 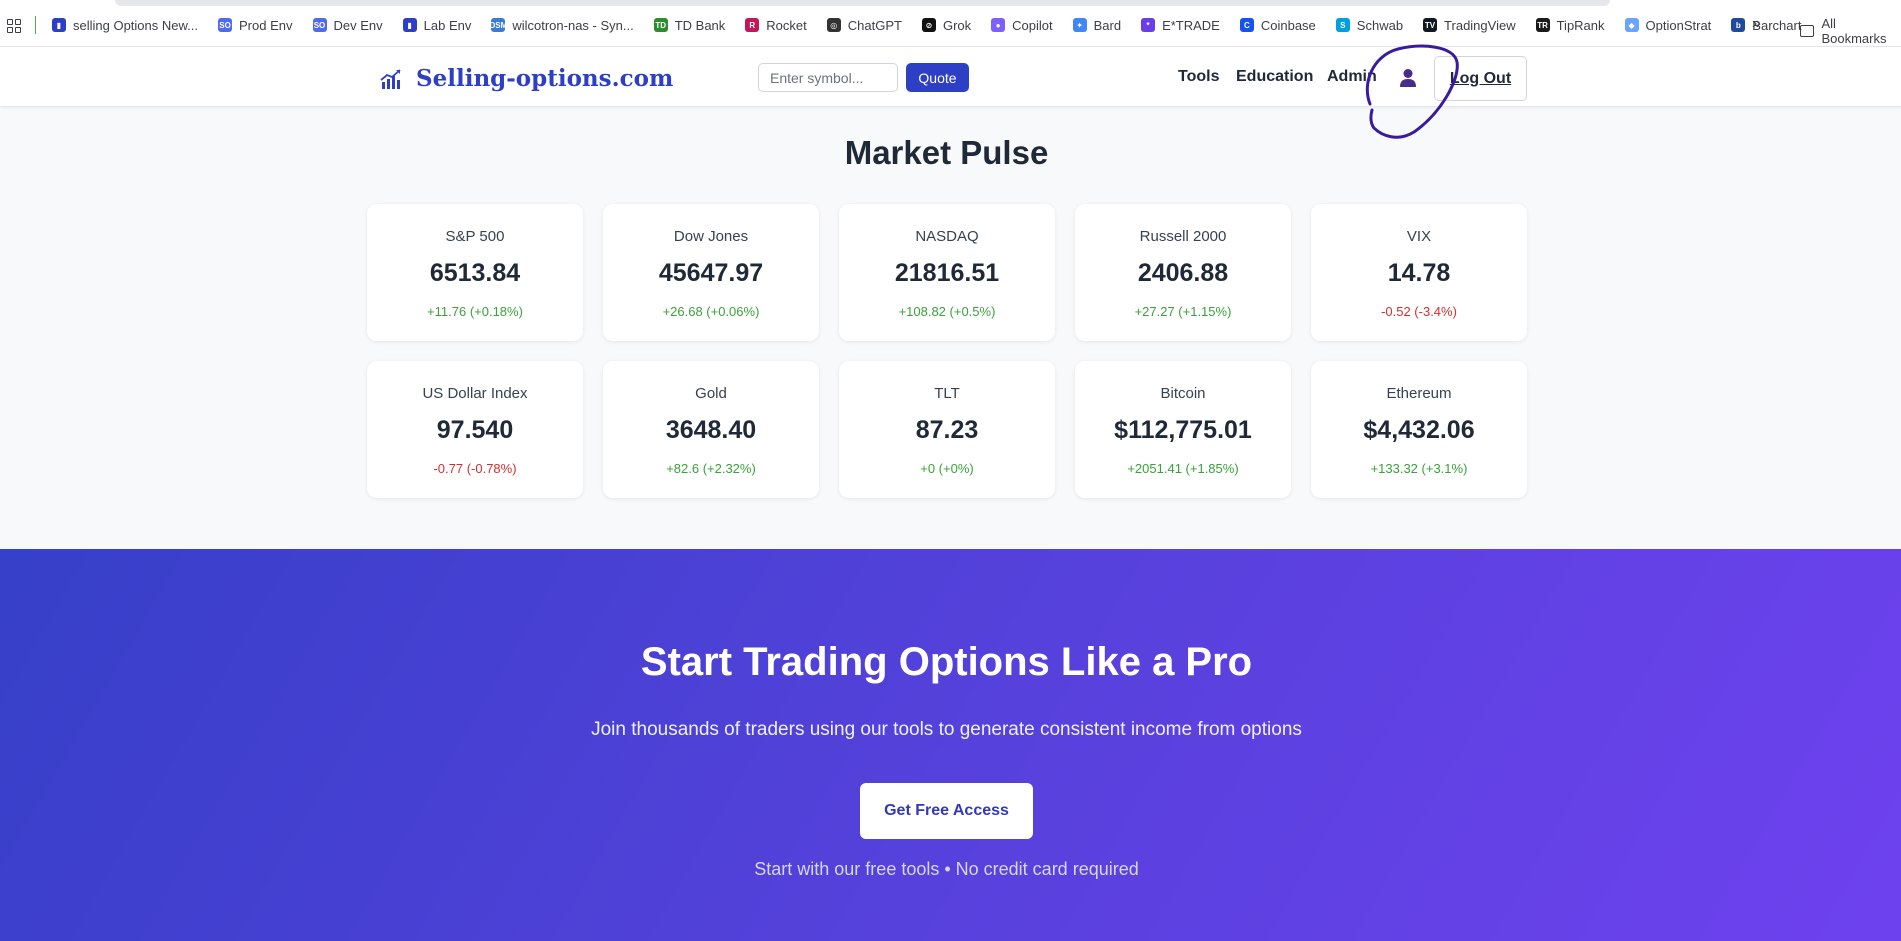 I want to click on bookmark-label: Lab Env, so click(x=447, y=25).